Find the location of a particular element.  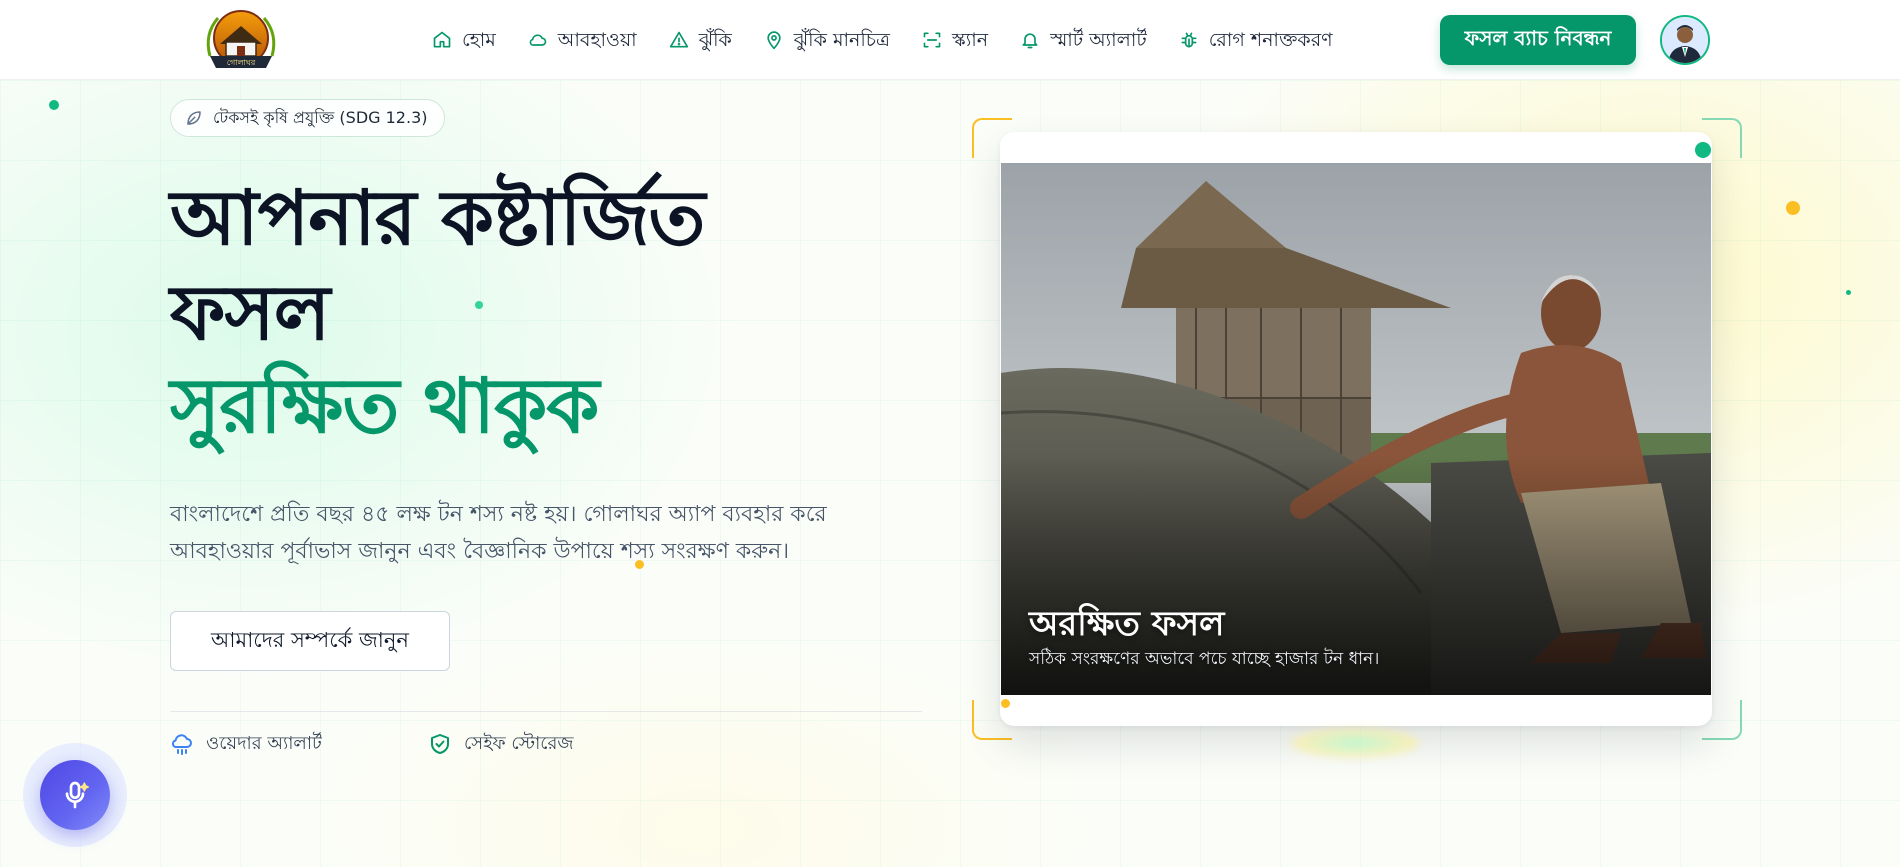

bug-icon is located at coordinates (1189, 40).